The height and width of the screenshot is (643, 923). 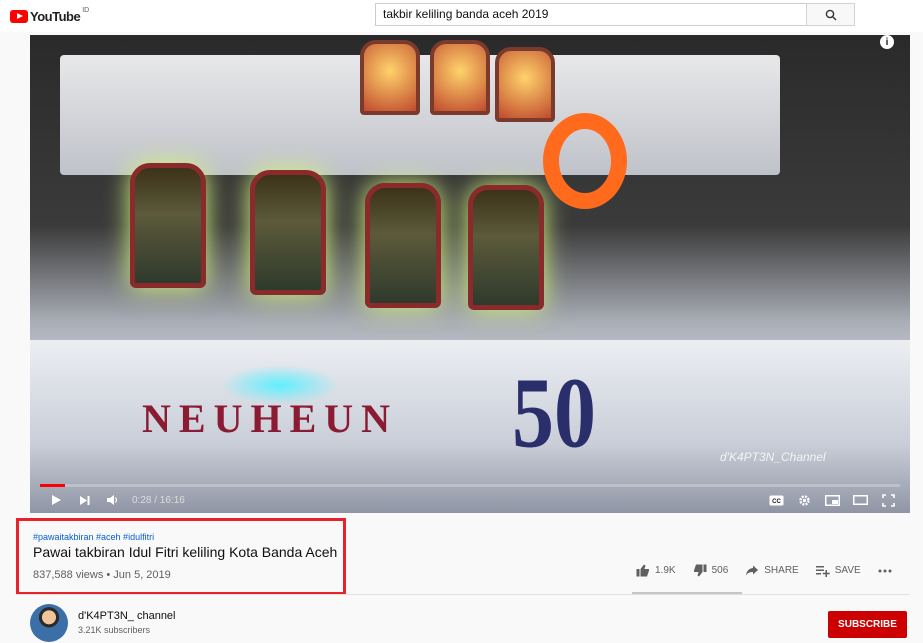 I want to click on next-icon, so click(x=84, y=500).